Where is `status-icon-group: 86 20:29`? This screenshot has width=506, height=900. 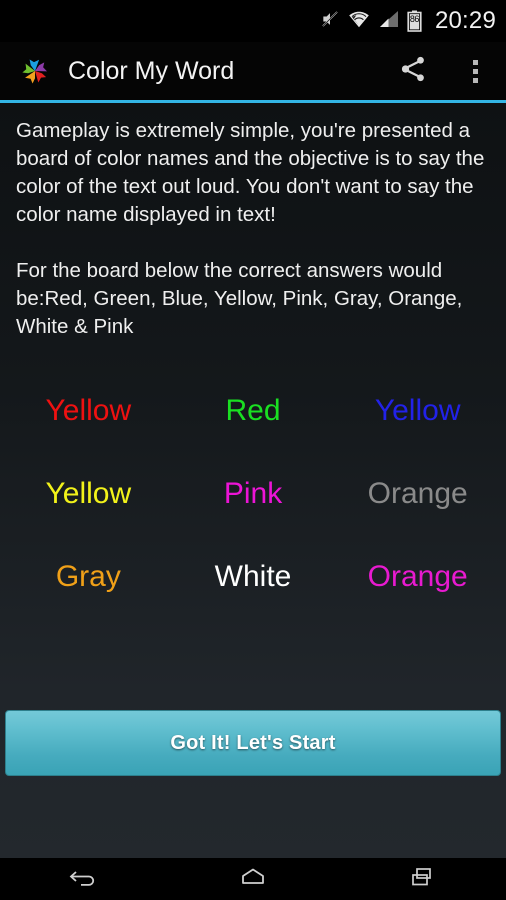
status-icon-group: 86 20:29 is located at coordinates (408, 21).